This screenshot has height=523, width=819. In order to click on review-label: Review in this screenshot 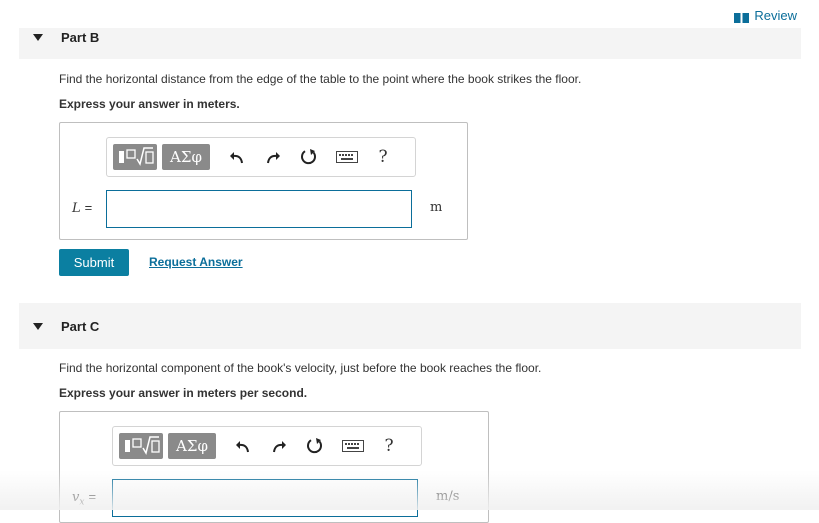, I will do `click(775, 15)`.